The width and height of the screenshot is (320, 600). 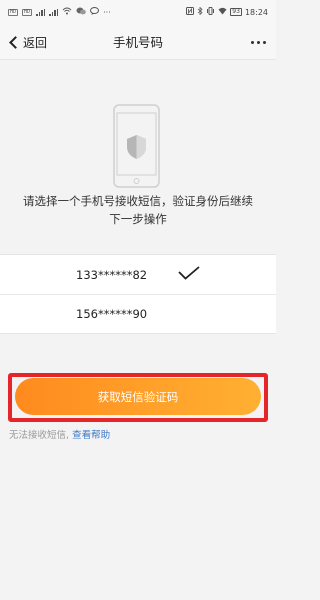 I want to click on phone-number-list: 133******82 156******90, so click(x=138, y=294).